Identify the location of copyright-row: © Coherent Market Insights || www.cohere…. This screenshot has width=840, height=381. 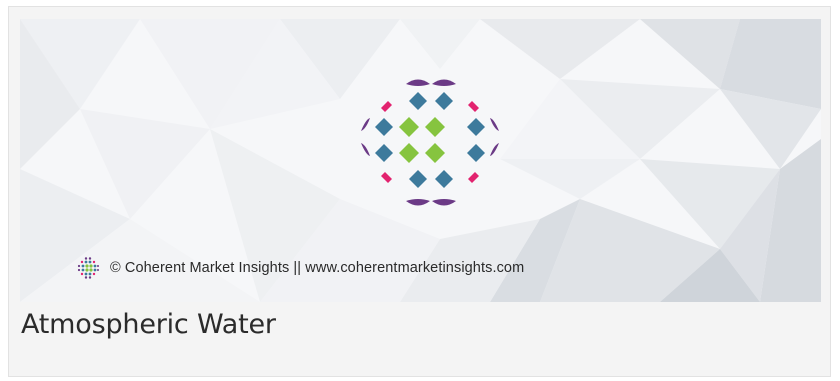
(300, 268).